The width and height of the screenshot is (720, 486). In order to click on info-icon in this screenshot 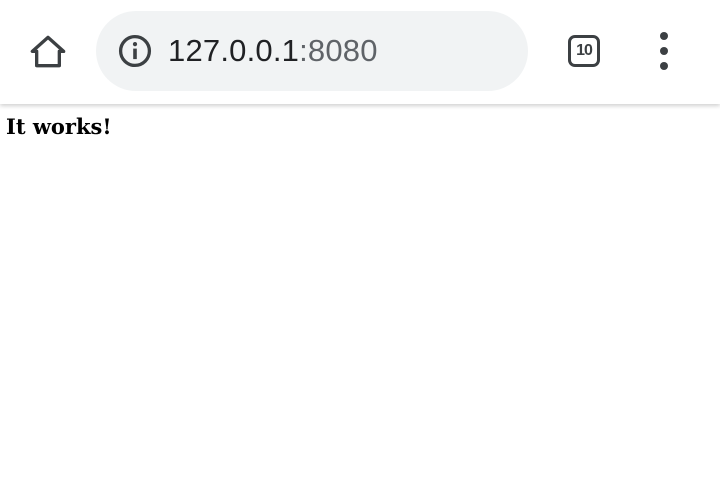, I will do `click(135, 51)`.